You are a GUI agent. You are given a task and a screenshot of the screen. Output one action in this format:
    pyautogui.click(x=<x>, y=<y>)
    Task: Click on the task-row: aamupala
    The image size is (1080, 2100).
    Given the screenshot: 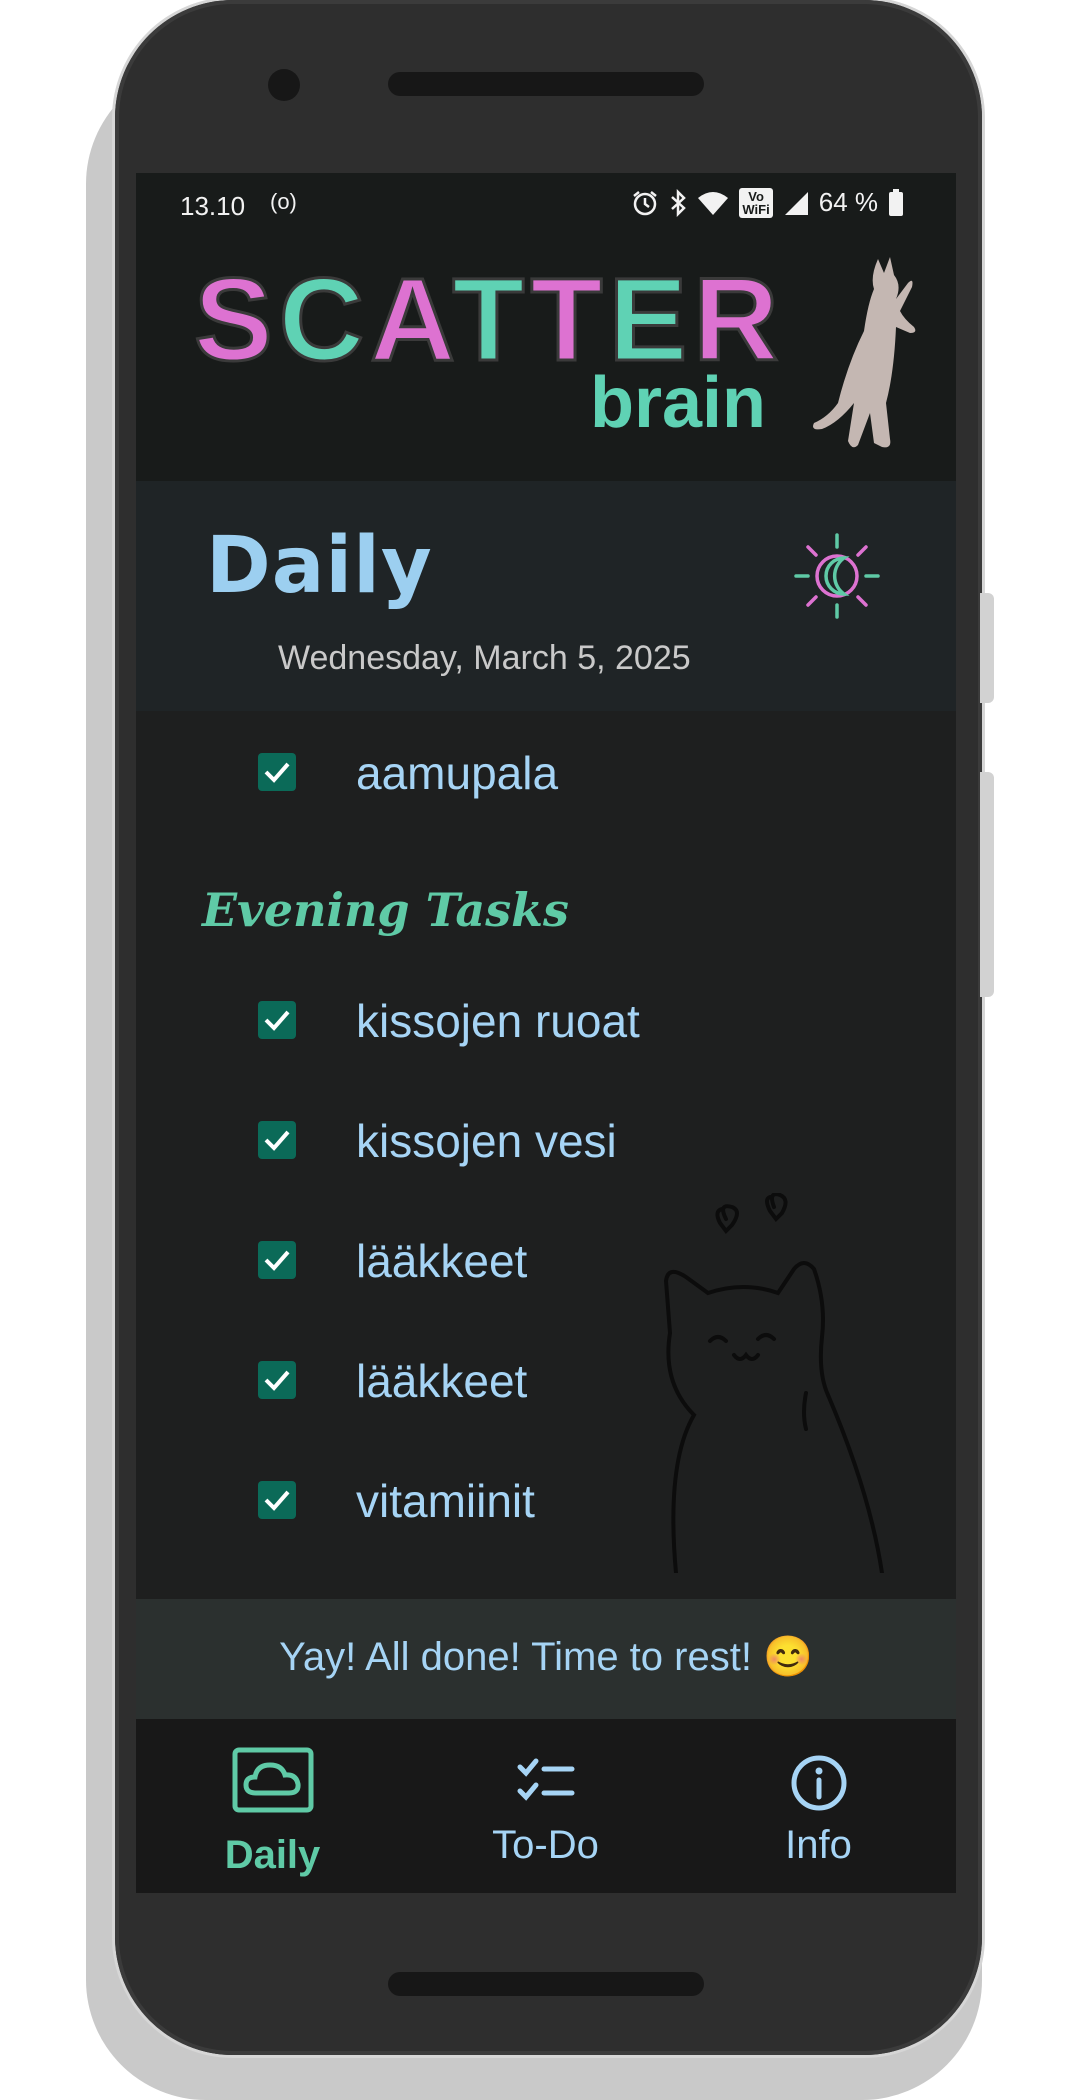 What is the action you would take?
    pyautogui.click(x=546, y=775)
    